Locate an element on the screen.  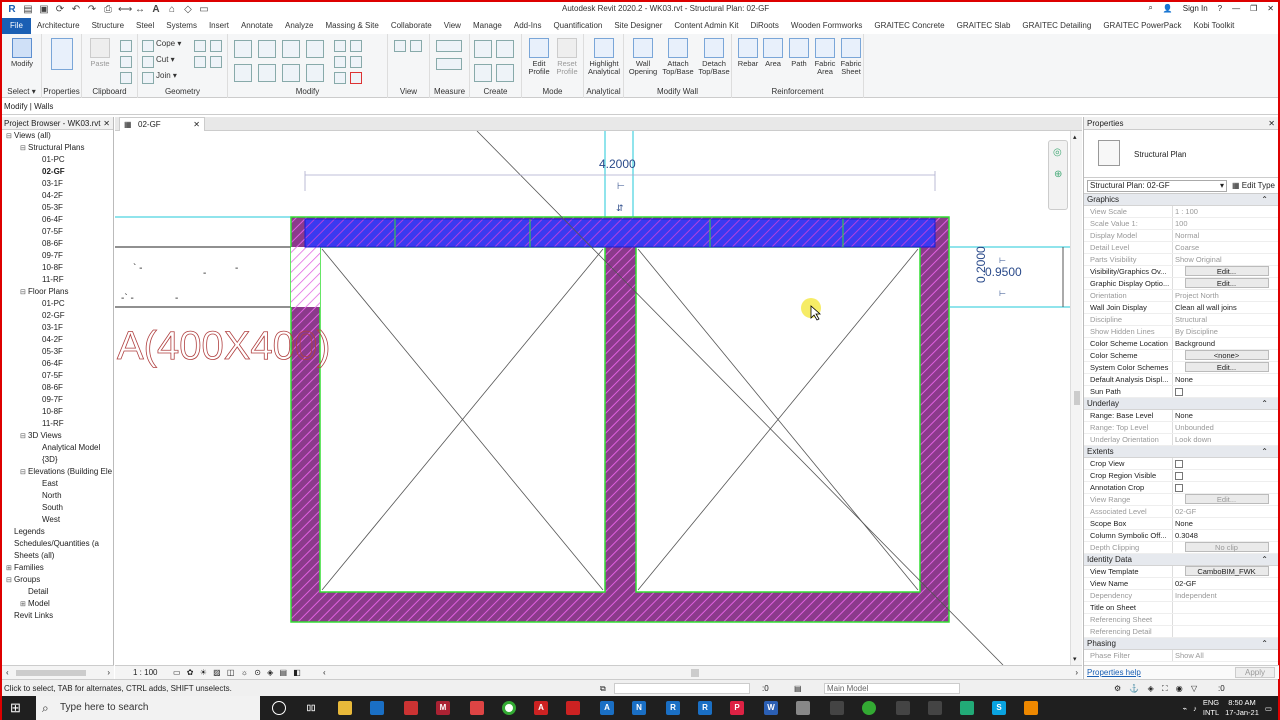
create-assembly-icon is located at coordinates (483, 49).